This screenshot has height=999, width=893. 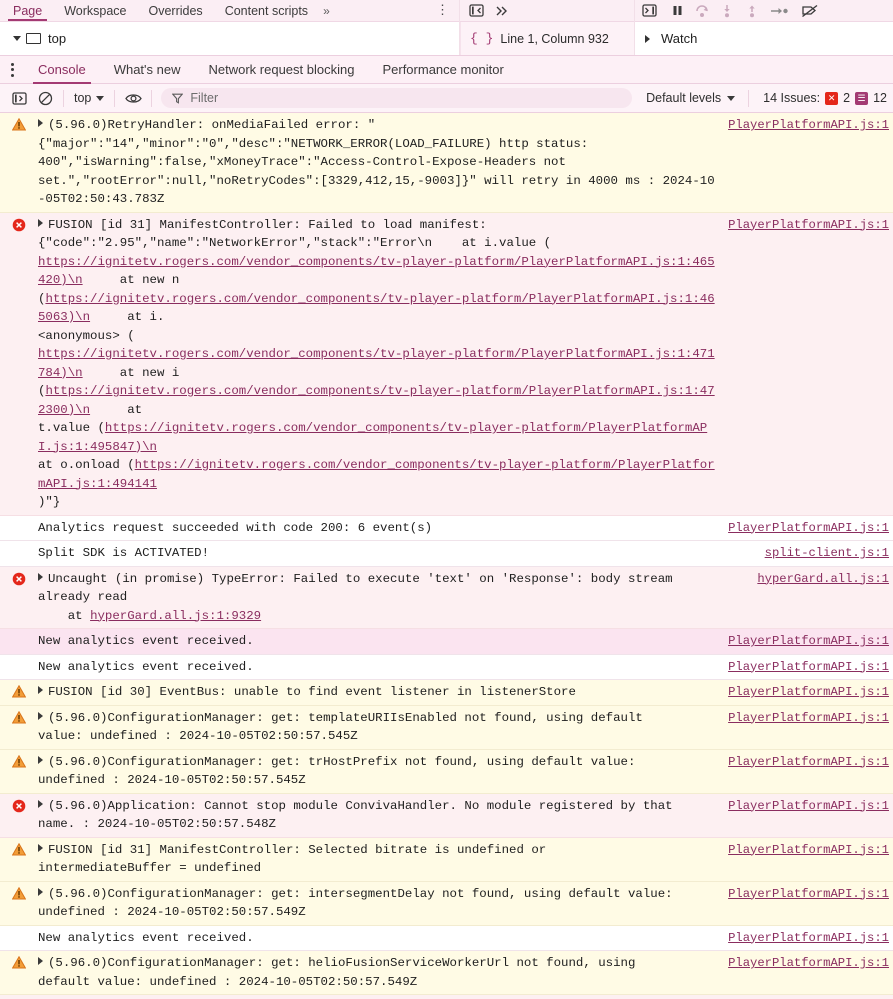 What do you see at coordinates (502, 11) in the screenshot?
I see `editor-more-tabs-icon` at bounding box center [502, 11].